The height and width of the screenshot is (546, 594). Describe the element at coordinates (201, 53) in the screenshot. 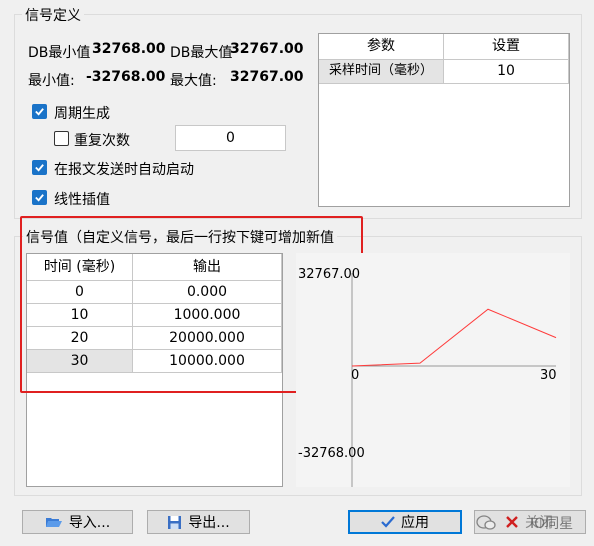

I see `db-max-label: DB最大值` at that location.